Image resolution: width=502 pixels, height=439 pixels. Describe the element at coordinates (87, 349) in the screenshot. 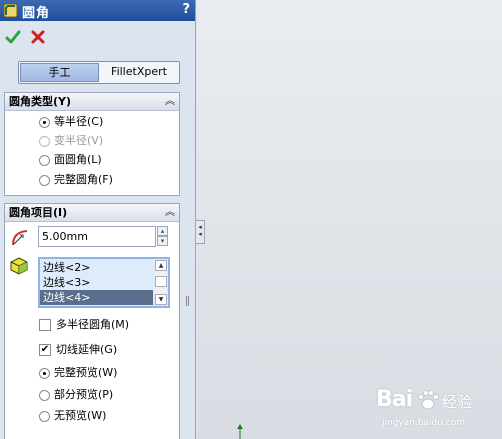

I see `checkbox-label: 切线延伸(G)` at that location.